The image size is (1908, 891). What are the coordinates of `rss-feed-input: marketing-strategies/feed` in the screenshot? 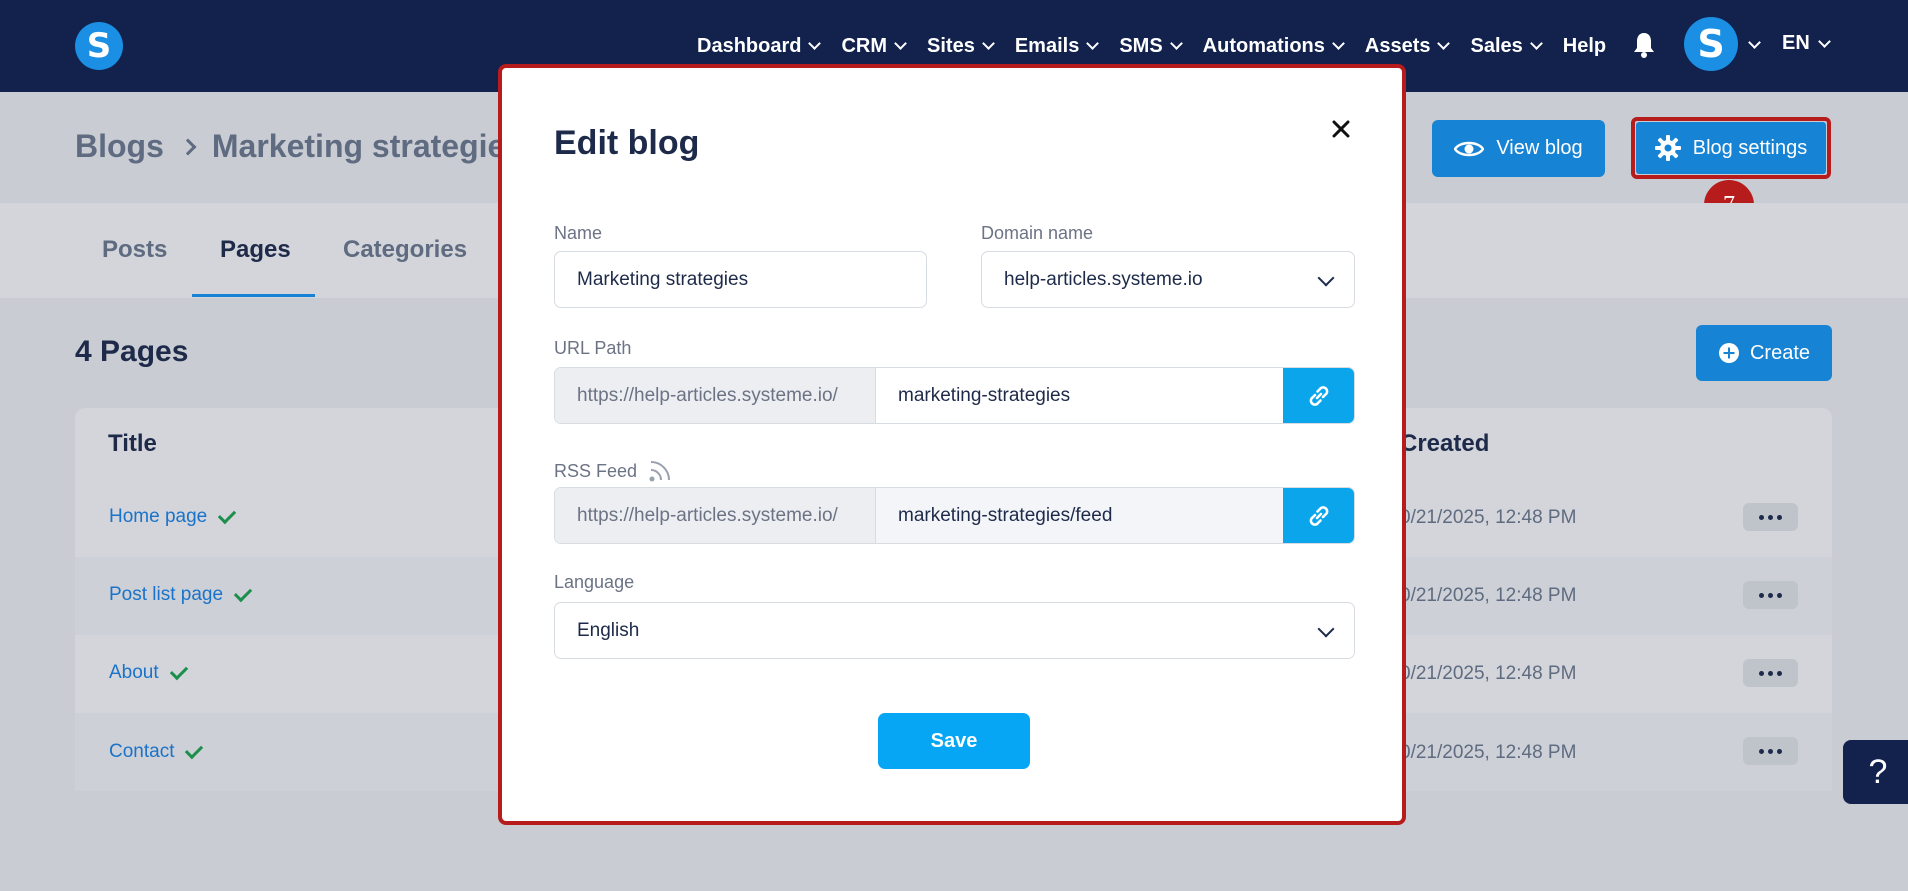 It's located at (1079, 515).